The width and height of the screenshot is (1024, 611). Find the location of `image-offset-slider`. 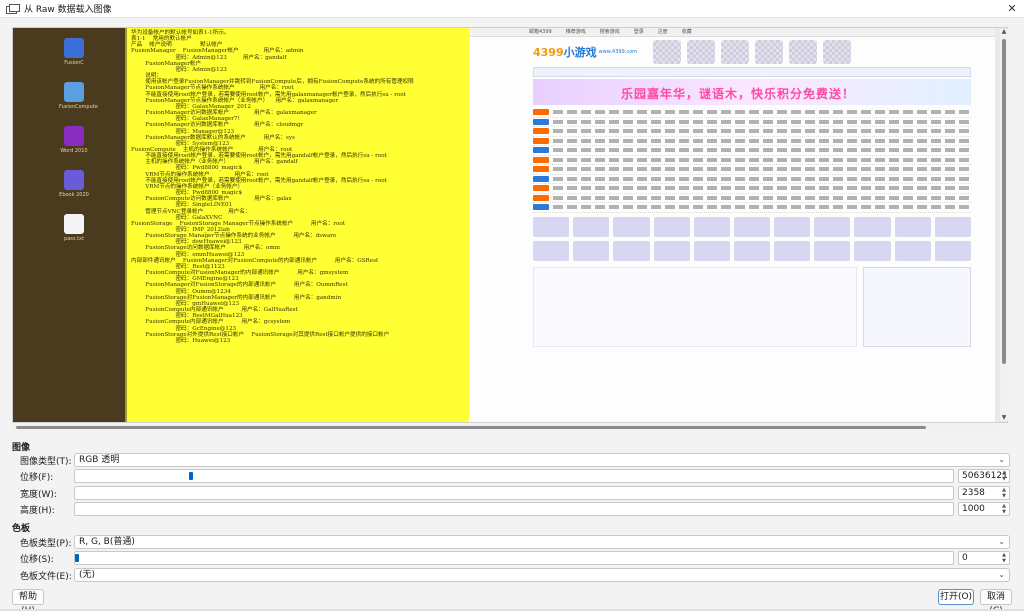

image-offset-slider is located at coordinates (514, 476).